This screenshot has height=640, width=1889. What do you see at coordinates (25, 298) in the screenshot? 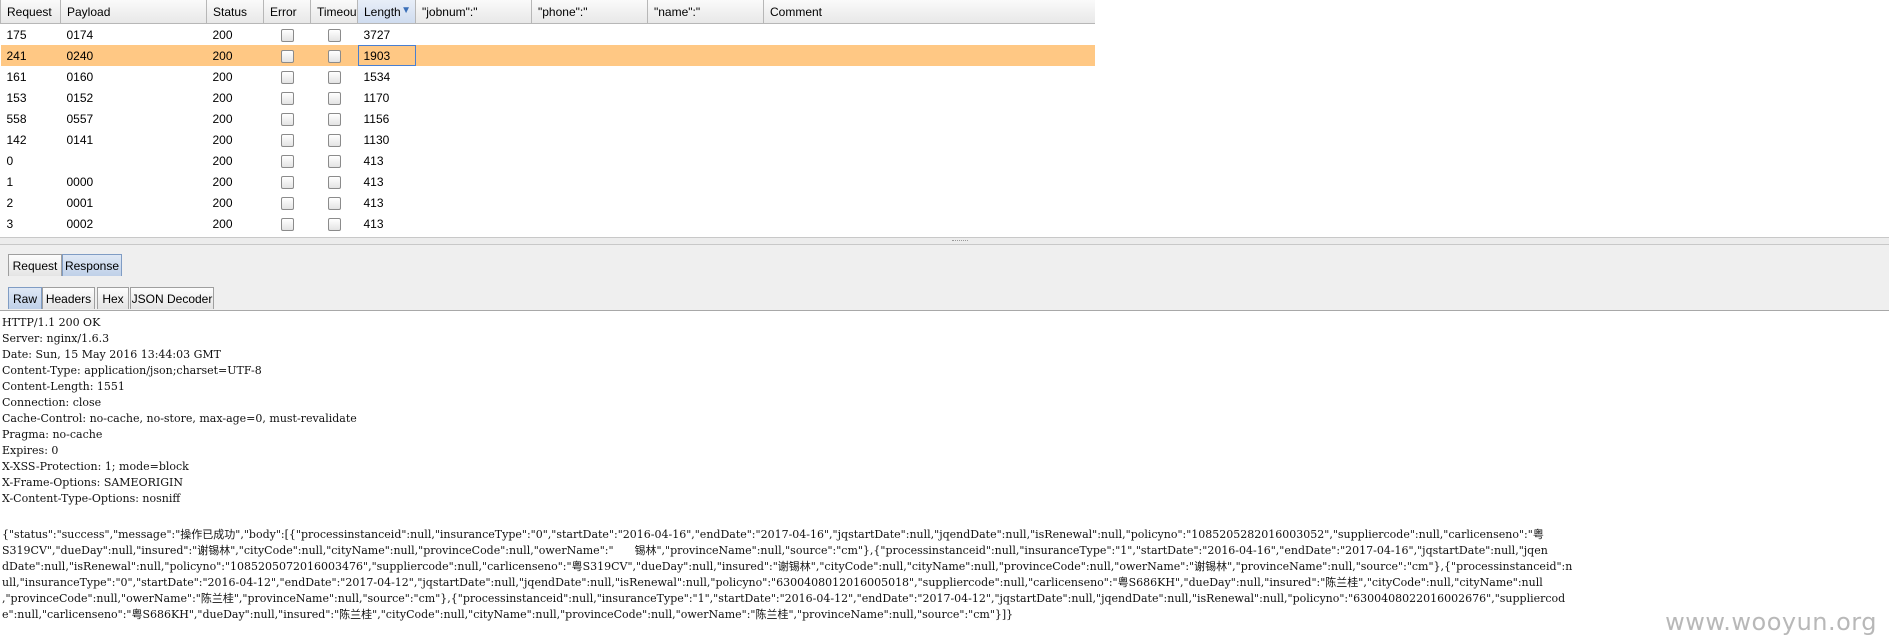
I see `tab-raw: Raw` at bounding box center [25, 298].